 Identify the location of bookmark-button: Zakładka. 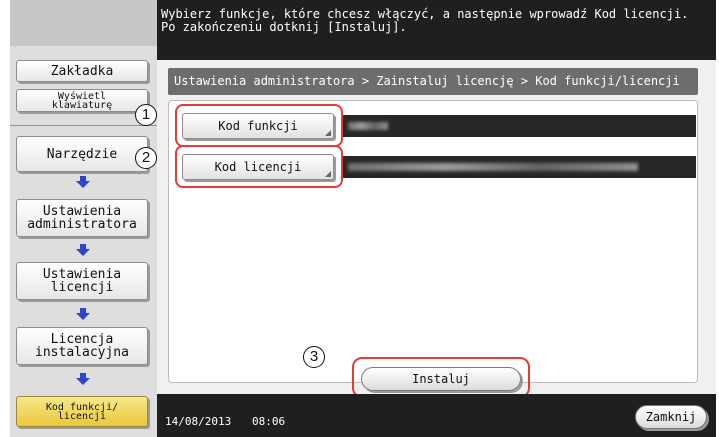
(82, 71).